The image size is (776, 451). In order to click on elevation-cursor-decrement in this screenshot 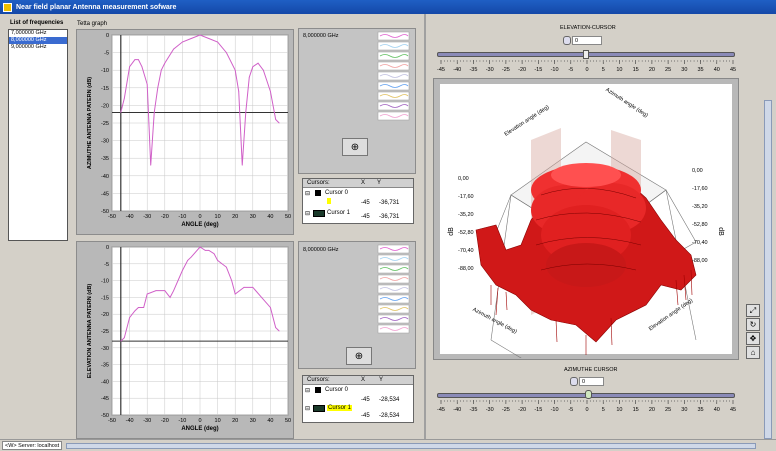, I will do `click(567, 40)`.